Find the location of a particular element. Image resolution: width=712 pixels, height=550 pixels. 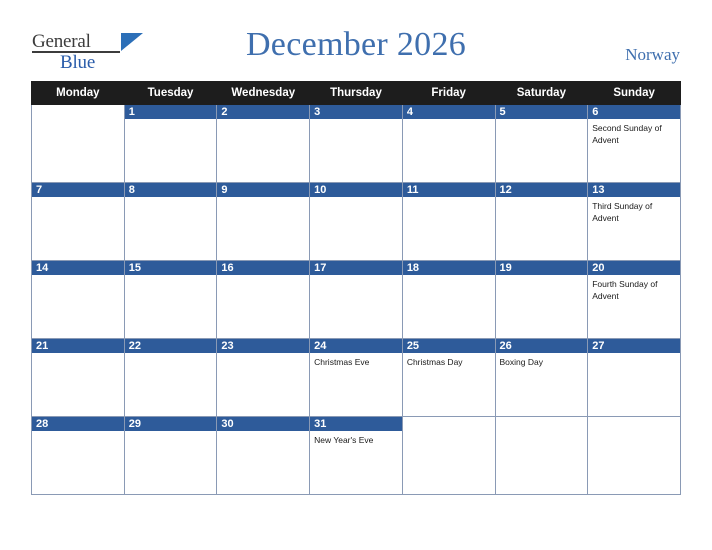

event-list: Boxing Day is located at coordinates (542, 361).